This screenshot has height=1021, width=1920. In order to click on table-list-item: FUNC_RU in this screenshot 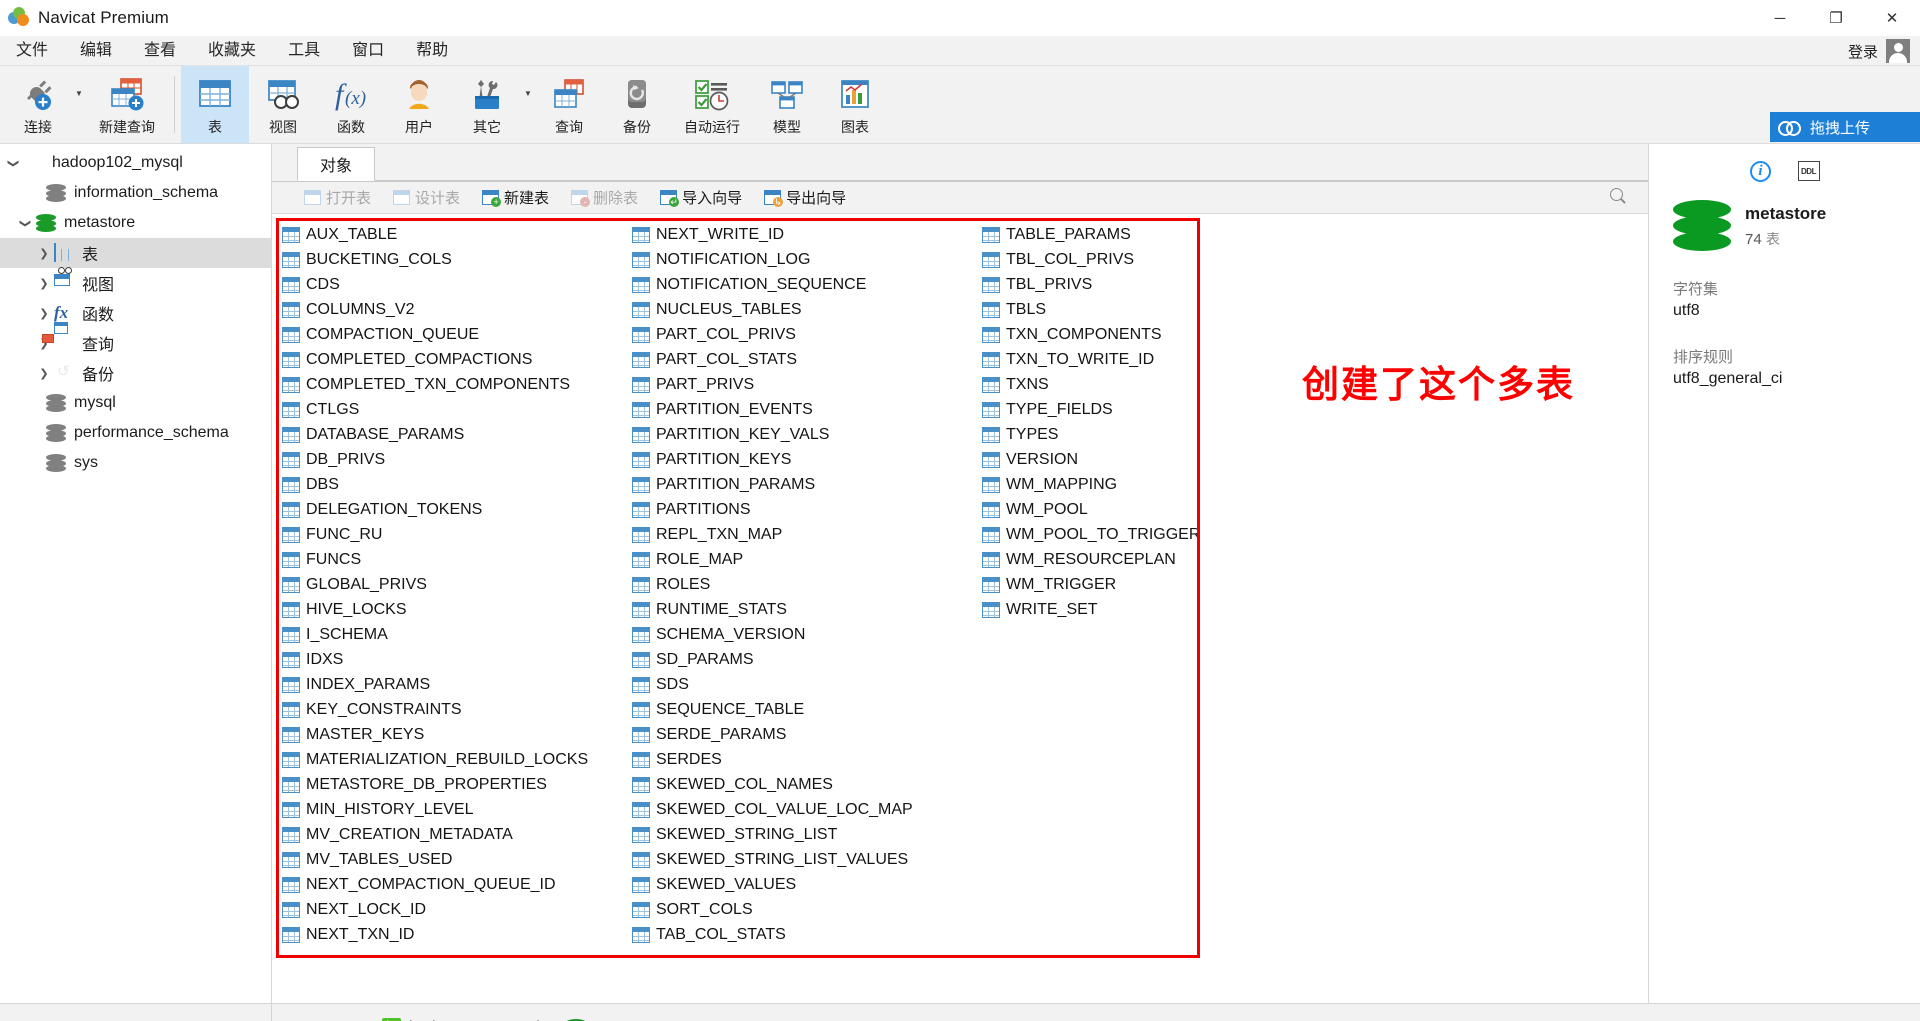, I will do `click(453, 534)`.